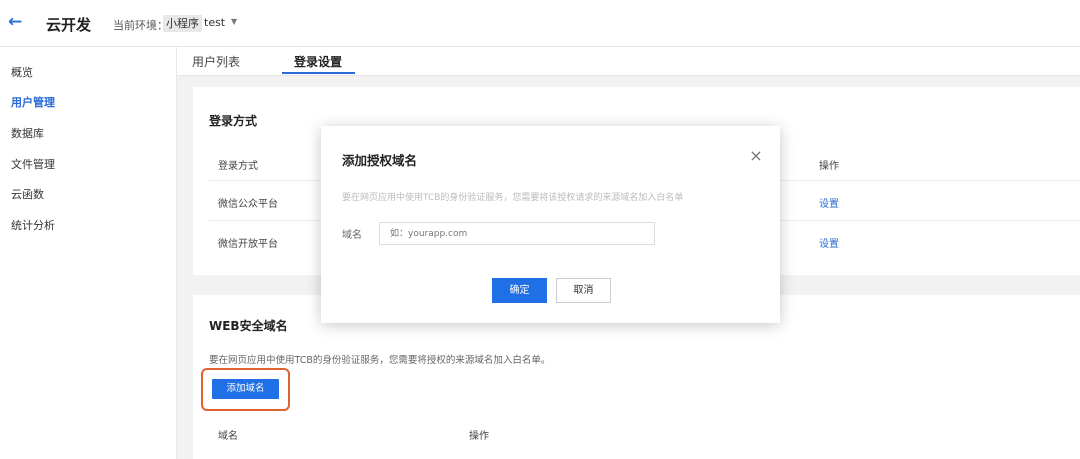 The height and width of the screenshot is (459, 1080). I want to click on sidebar: 概览 用户管理 数据库 文件管理 云函数 统计分析, so click(88, 253).